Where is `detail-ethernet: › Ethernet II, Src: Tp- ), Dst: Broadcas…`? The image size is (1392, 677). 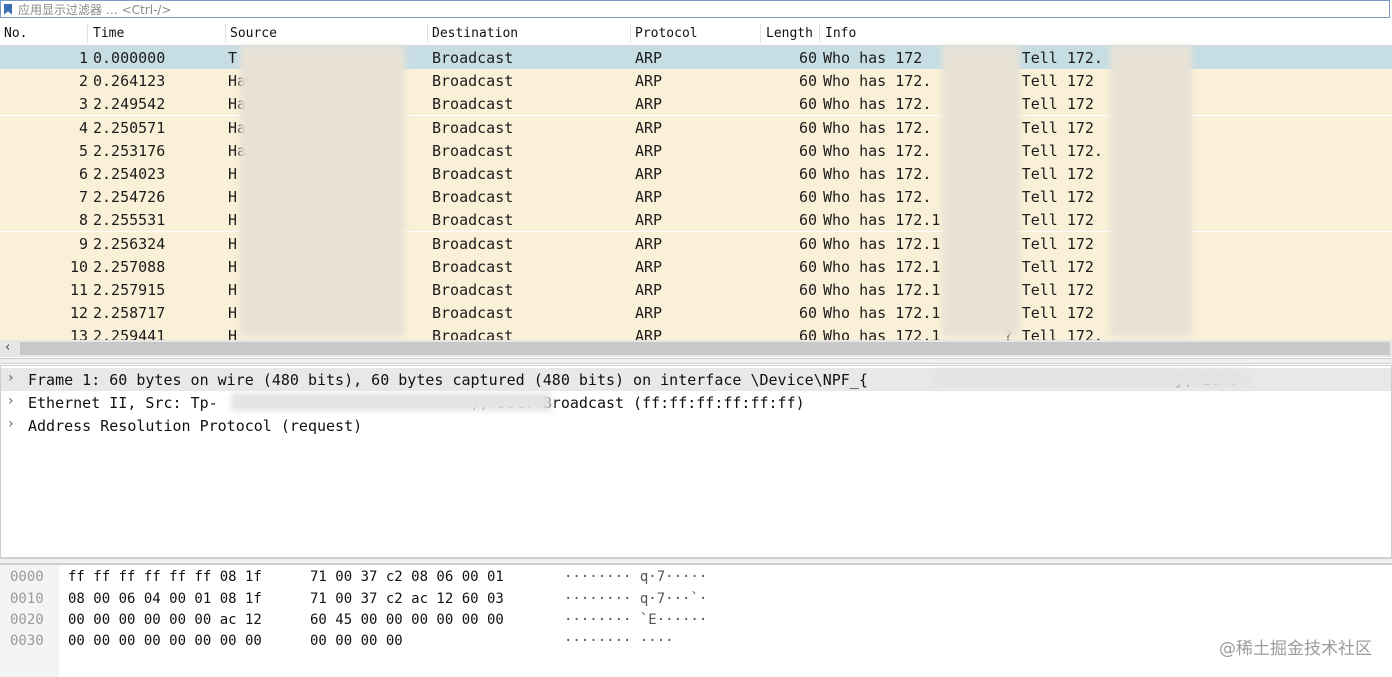 detail-ethernet: › Ethernet II, Src: Tp- ), Dst: Broadcas… is located at coordinates (696, 402).